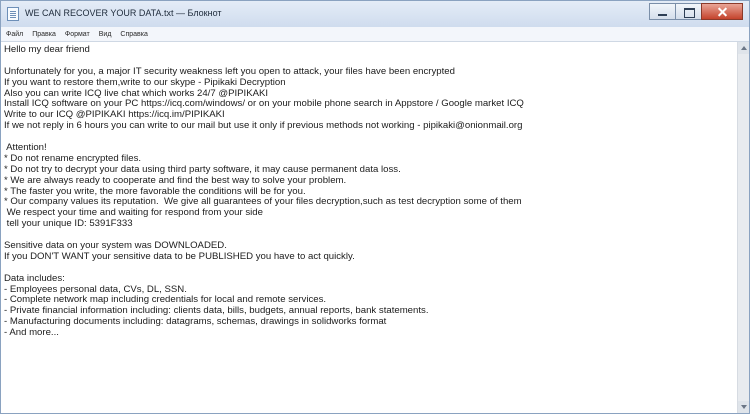 The image size is (750, 414). What do you see at coordinates (375, 34) in the screenshot?
I see `menu-bar: Файл Правка Формат Вид Справка` at bounding box center [375, 34].